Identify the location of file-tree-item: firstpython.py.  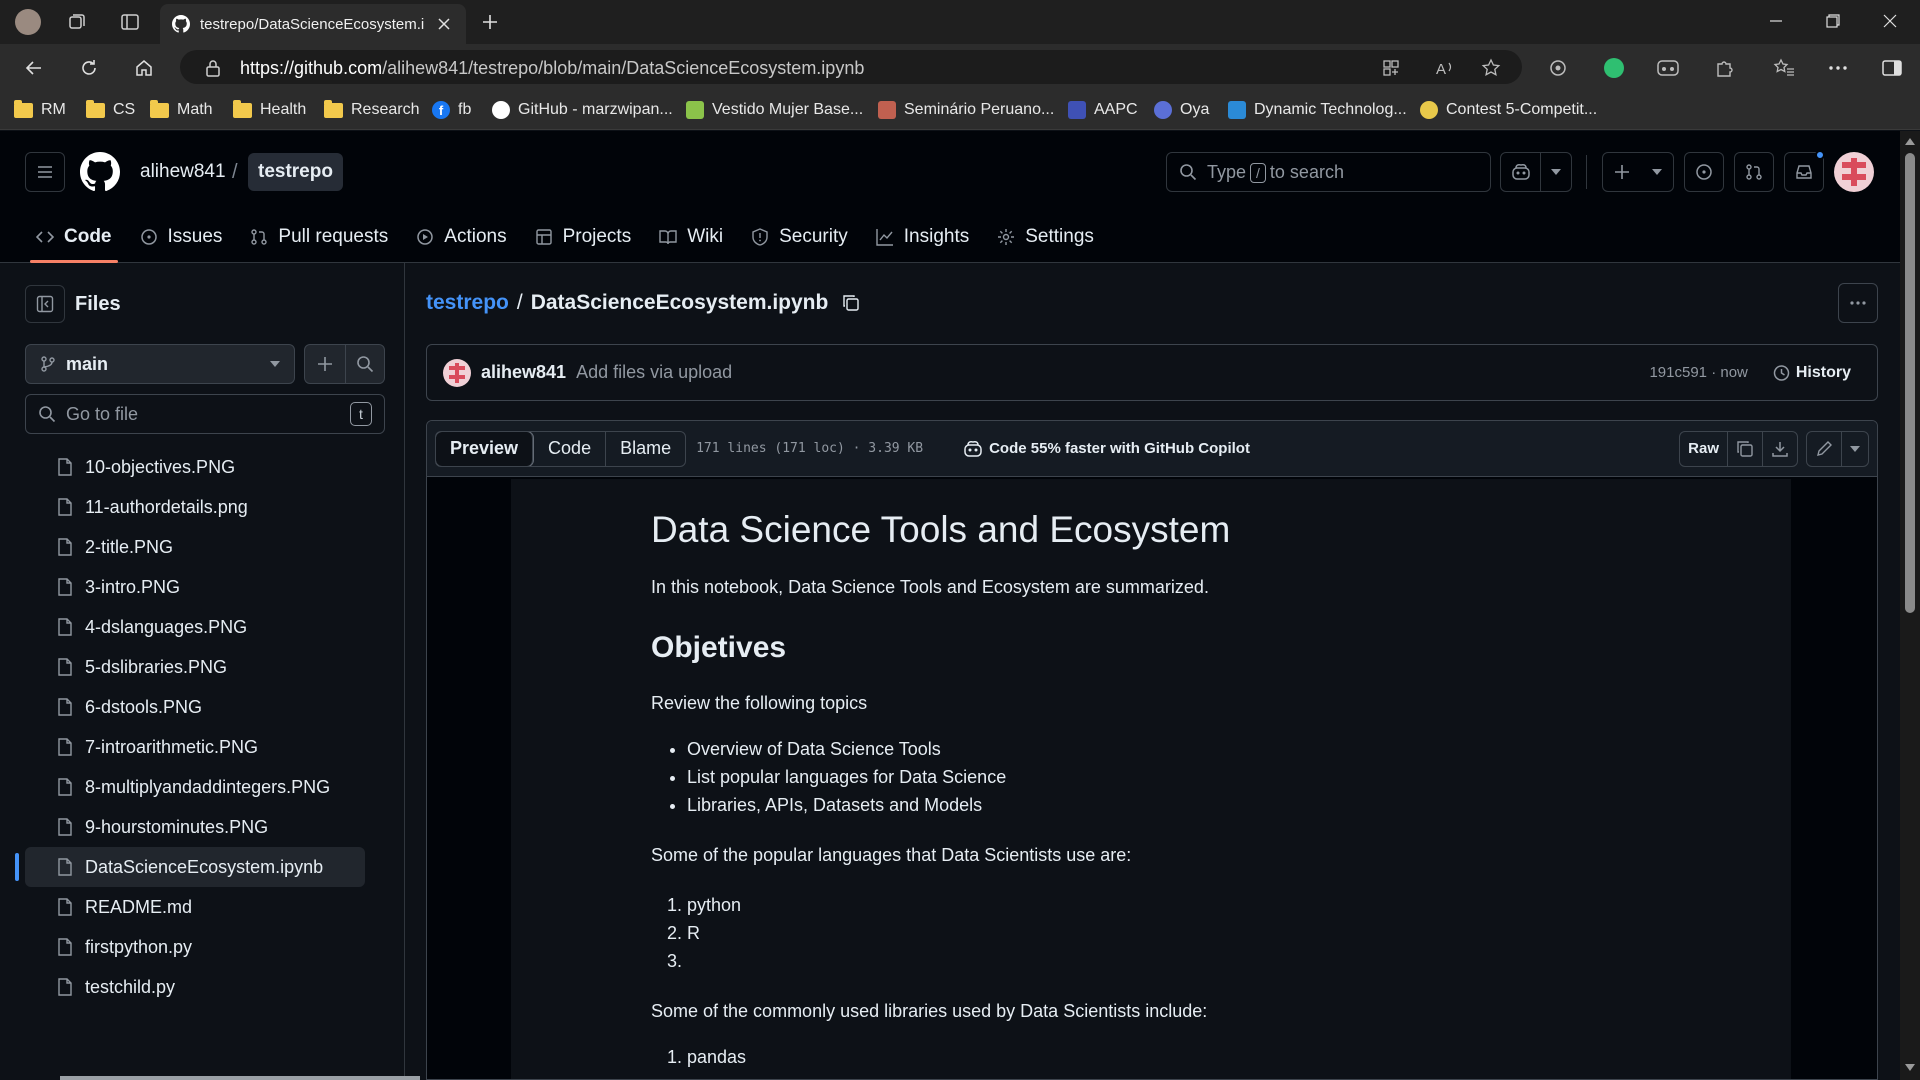
(195, 947).